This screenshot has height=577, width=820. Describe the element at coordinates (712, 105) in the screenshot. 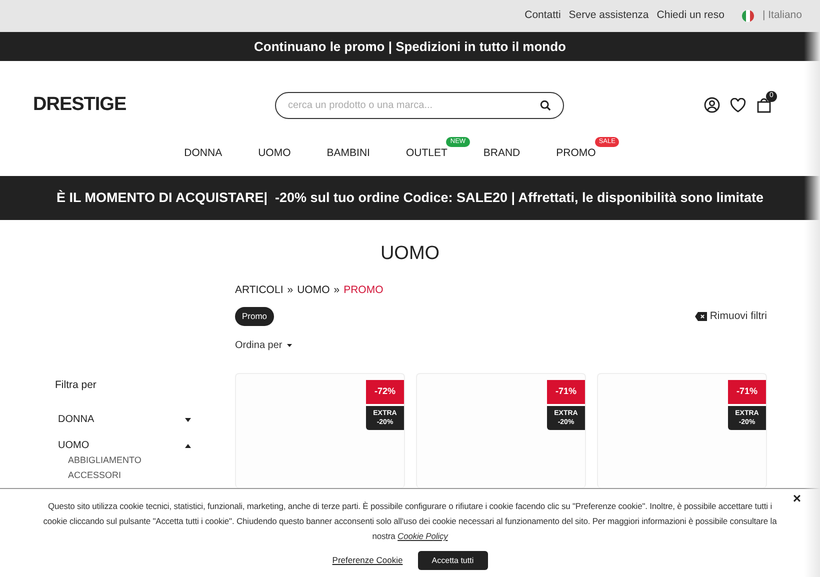

I see `account-icon` at that location.